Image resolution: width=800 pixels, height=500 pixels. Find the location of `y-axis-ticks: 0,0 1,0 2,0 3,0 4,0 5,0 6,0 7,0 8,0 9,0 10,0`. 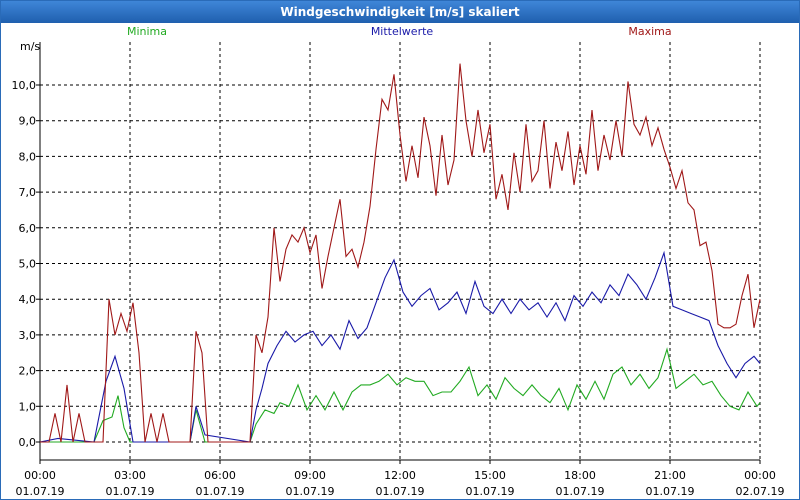

y-axis-ticks: 0,0 1,0 2,0 3,0 4,0 5,0 6,0 7,0 8,0 9,0 10,0 is located at coordinates (26, 264).